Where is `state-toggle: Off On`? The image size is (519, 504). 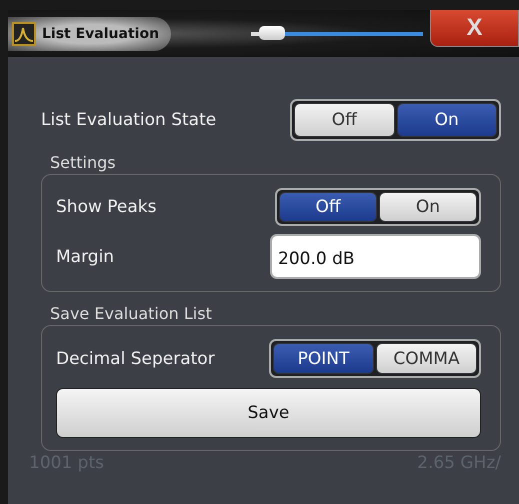
state-toggle: Off On is located at coordinates (395, 120).